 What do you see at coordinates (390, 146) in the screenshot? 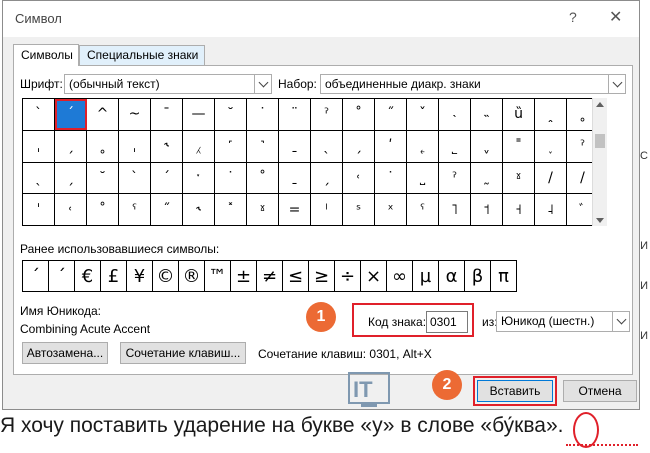
I see `symbol-cell: ʹ` at bounding box center [390, 146].